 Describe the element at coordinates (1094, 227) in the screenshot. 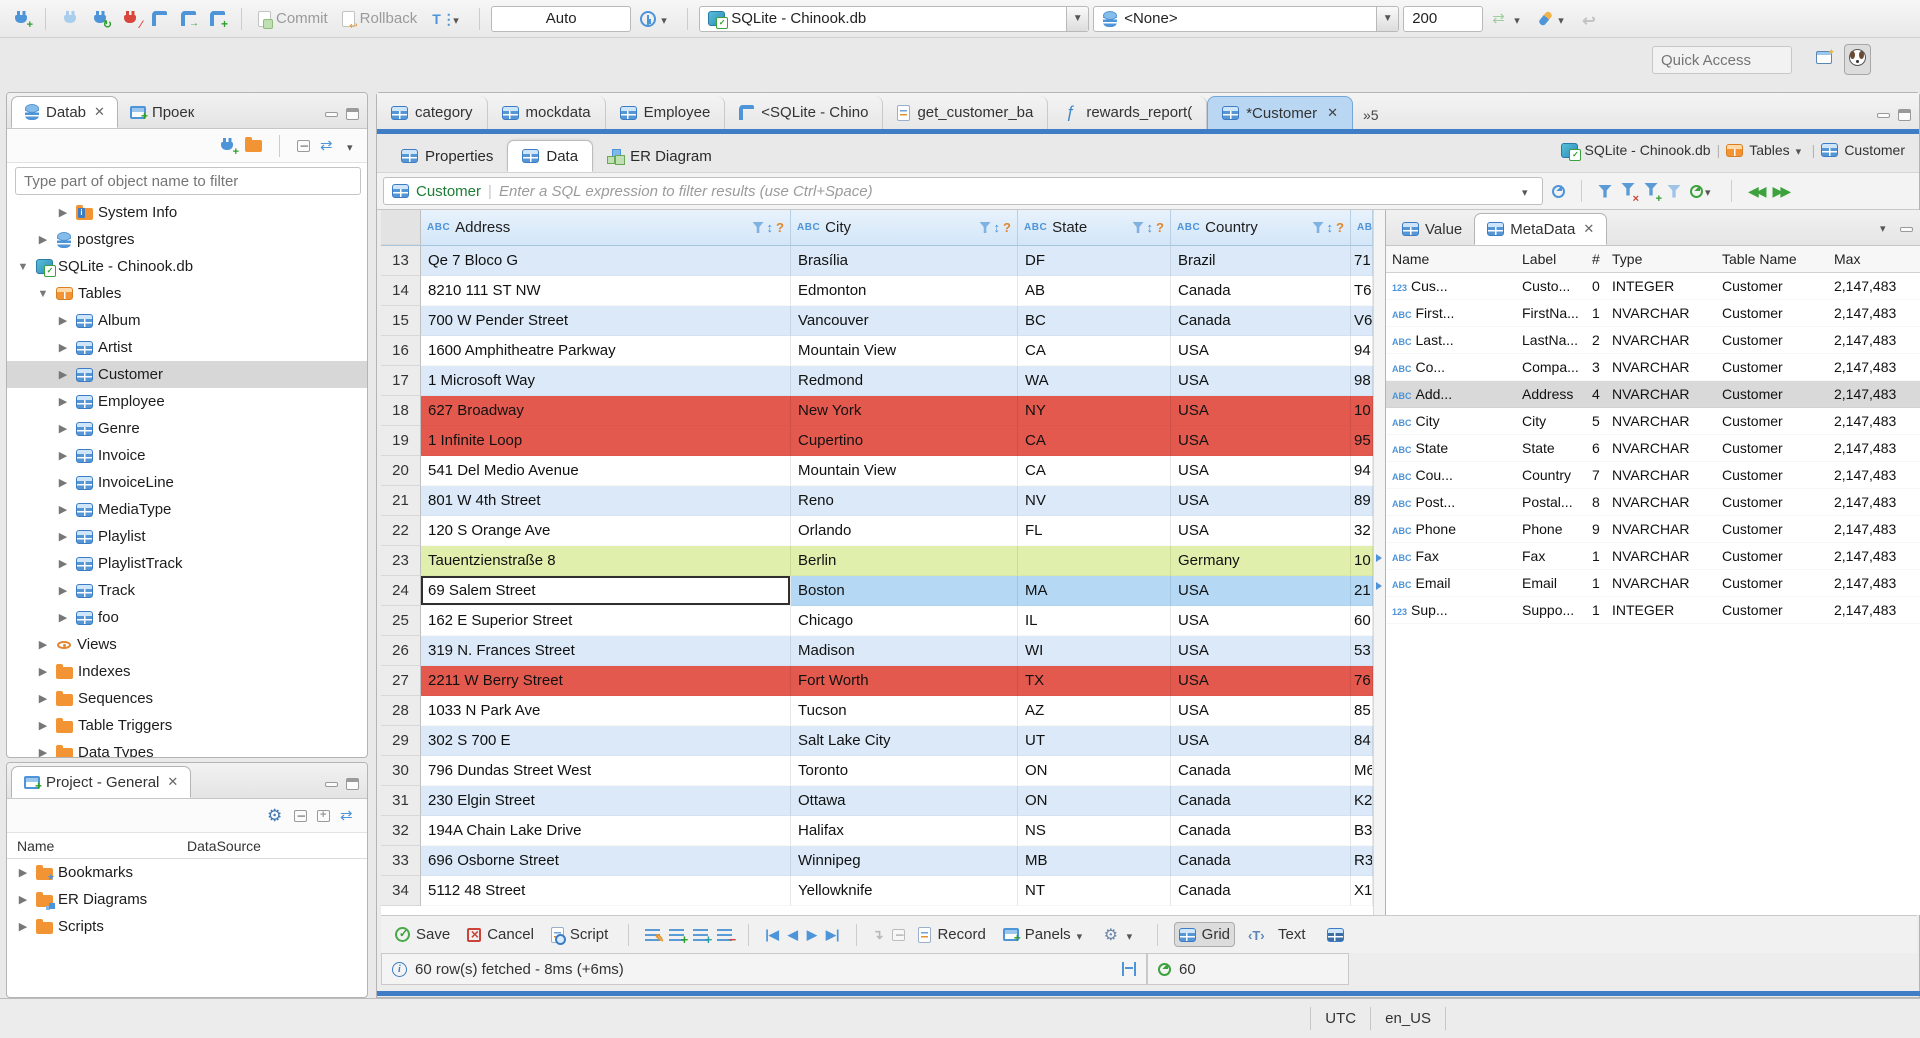

I see `column-header-state: ABC State ↕?` at that location.